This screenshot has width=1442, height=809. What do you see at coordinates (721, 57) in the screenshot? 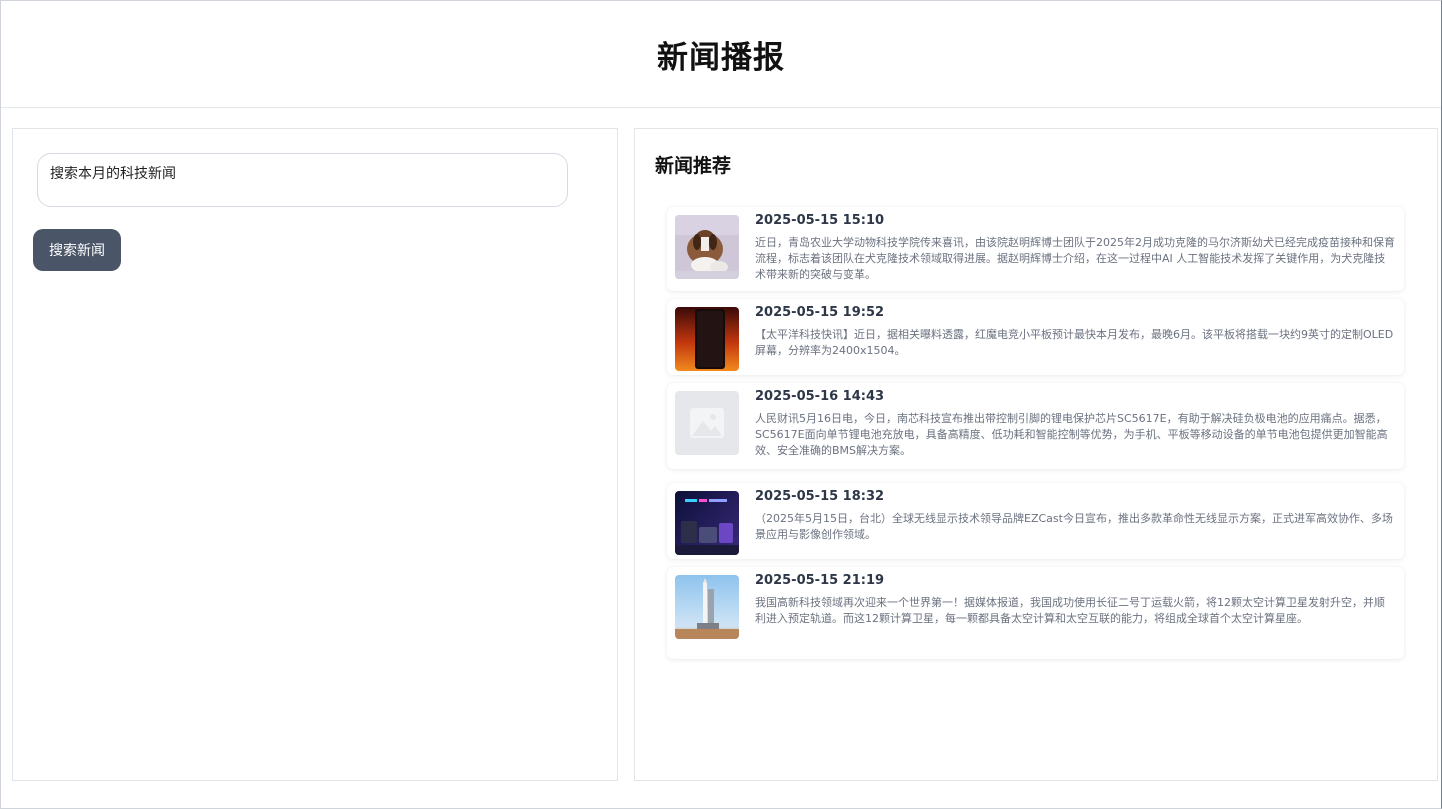
I see `page-title: 新闻播报` at bounding box center [721, 57].